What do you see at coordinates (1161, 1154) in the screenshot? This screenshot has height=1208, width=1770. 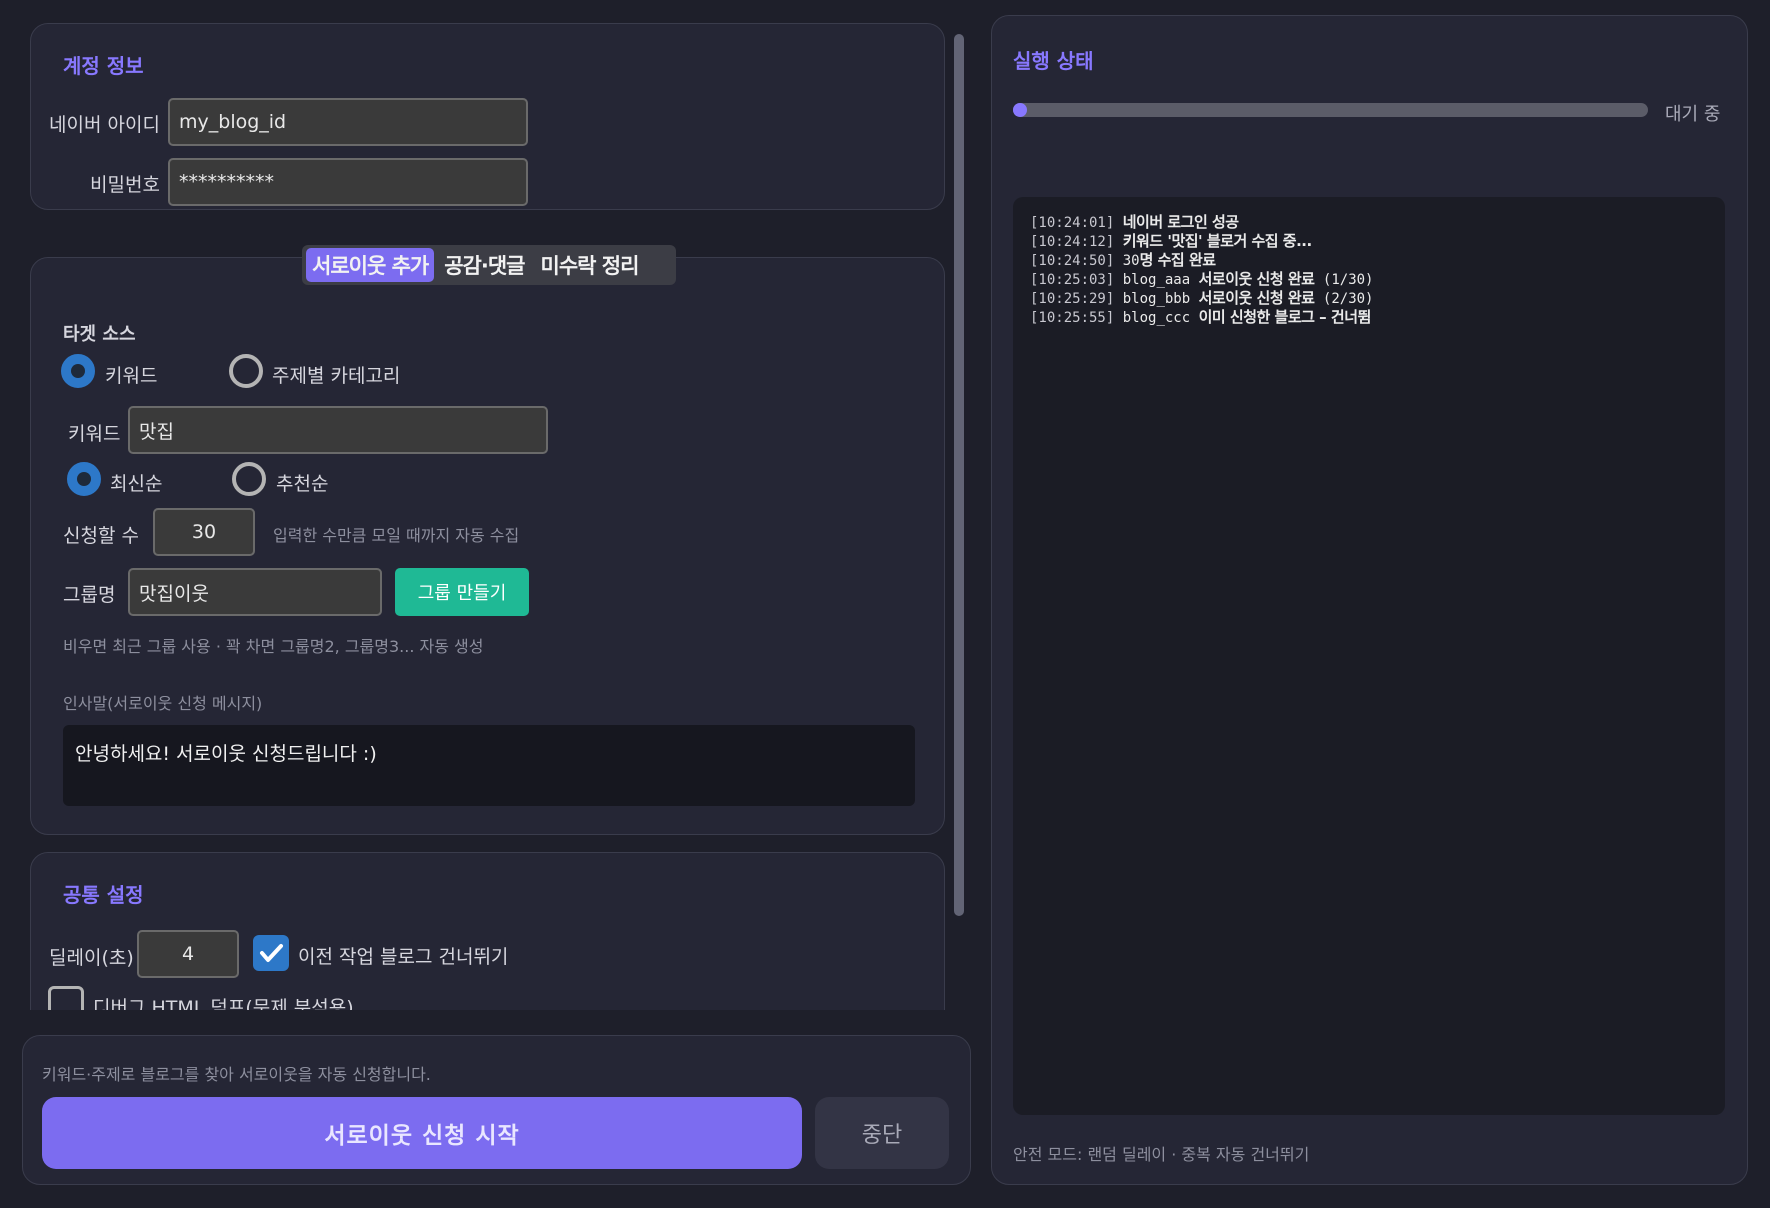 I see `safety-mode-note: 안전 모드: 랜덤 딜레이 · 중복 자동 건너뛰기` at bounding box center [1161, 1154].